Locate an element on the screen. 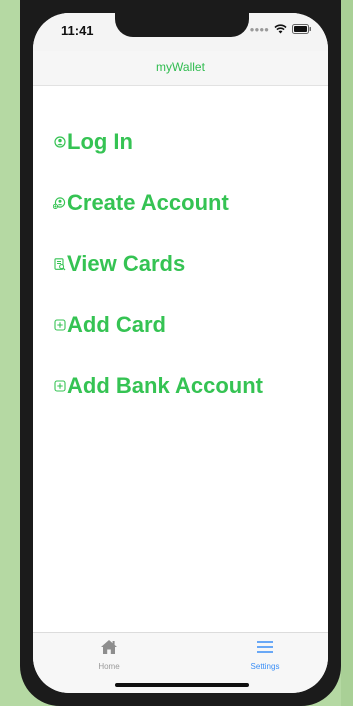 The image size is (353, 706). battery-icon is located at coordinates (302, 30).